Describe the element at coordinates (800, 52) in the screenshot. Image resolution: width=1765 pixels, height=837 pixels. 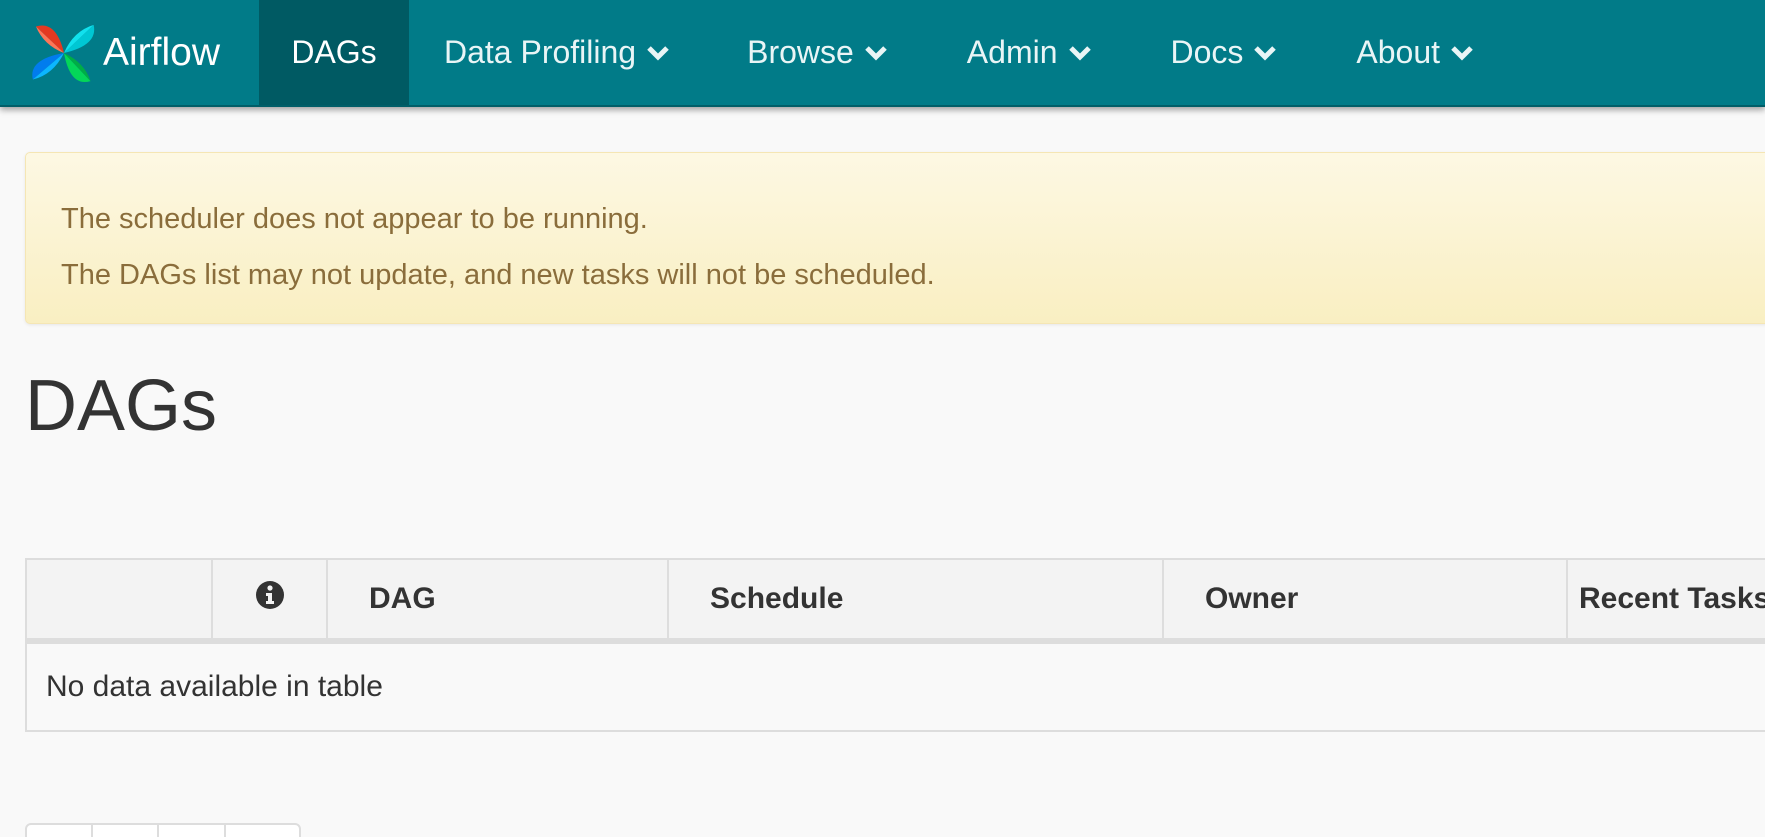
I see `nav-browse-label: Browse` at that location.